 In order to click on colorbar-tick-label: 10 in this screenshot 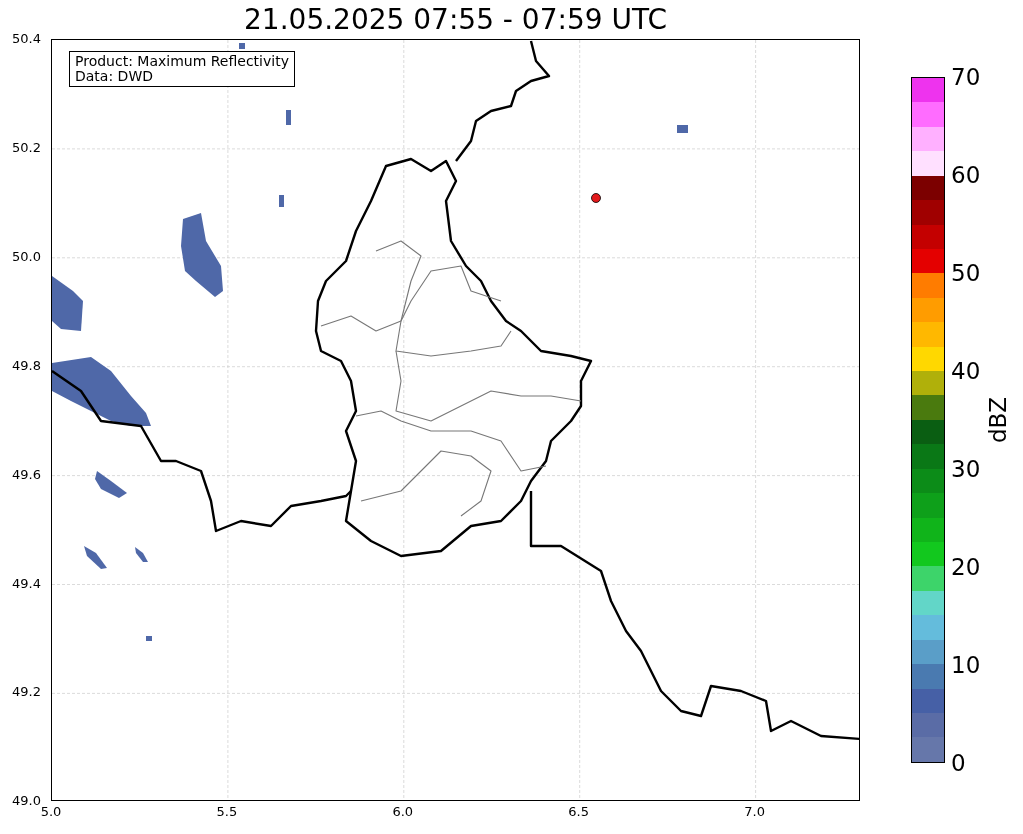, I will do `click(966, 665)`.